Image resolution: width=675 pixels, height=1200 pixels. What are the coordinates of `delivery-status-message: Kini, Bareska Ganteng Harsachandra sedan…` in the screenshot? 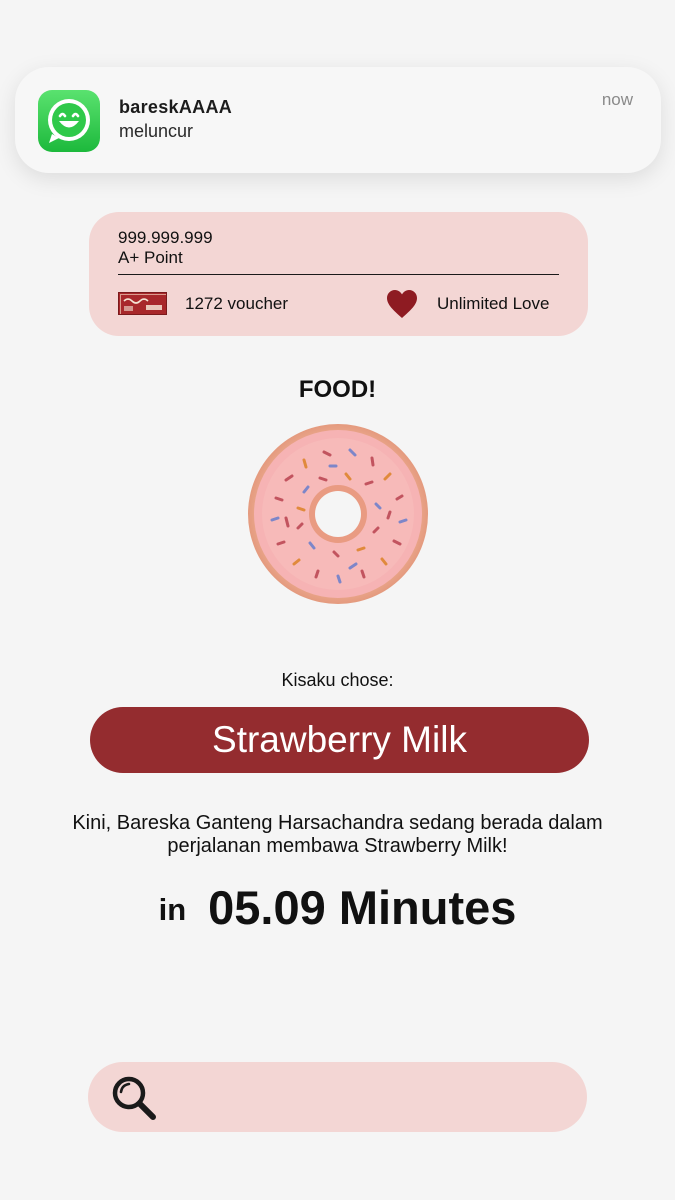 It's located at (337, 834).